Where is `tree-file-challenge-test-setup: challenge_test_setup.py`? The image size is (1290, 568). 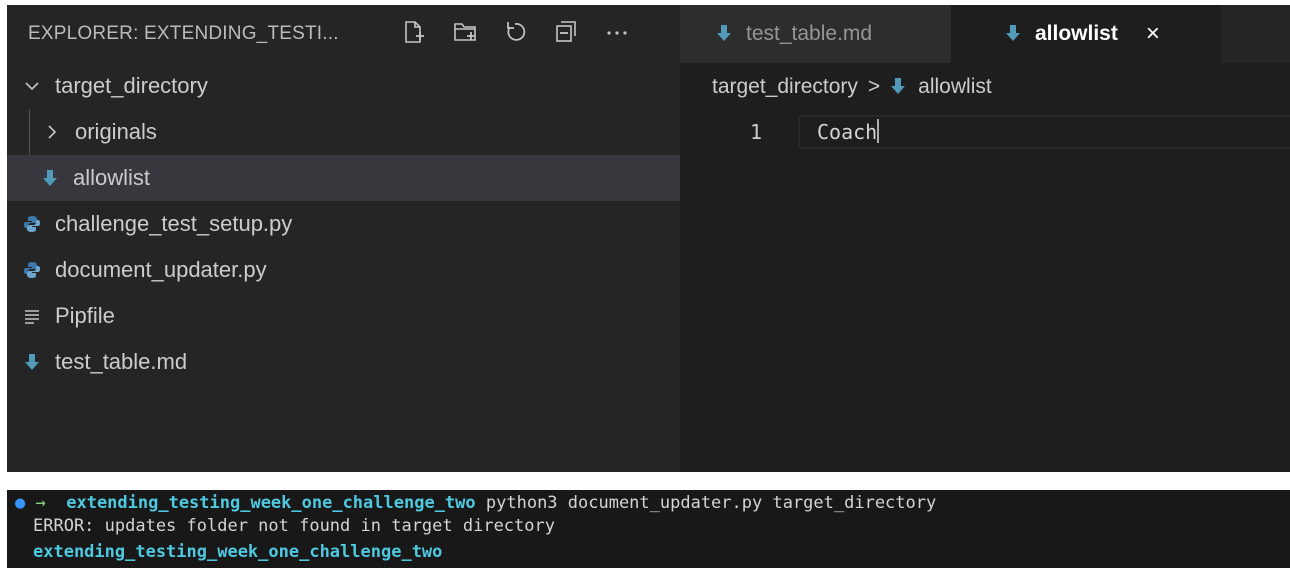
tree-file-challenge-test-setup: challenge_test_setup.py is located at coordinates (343, 224).